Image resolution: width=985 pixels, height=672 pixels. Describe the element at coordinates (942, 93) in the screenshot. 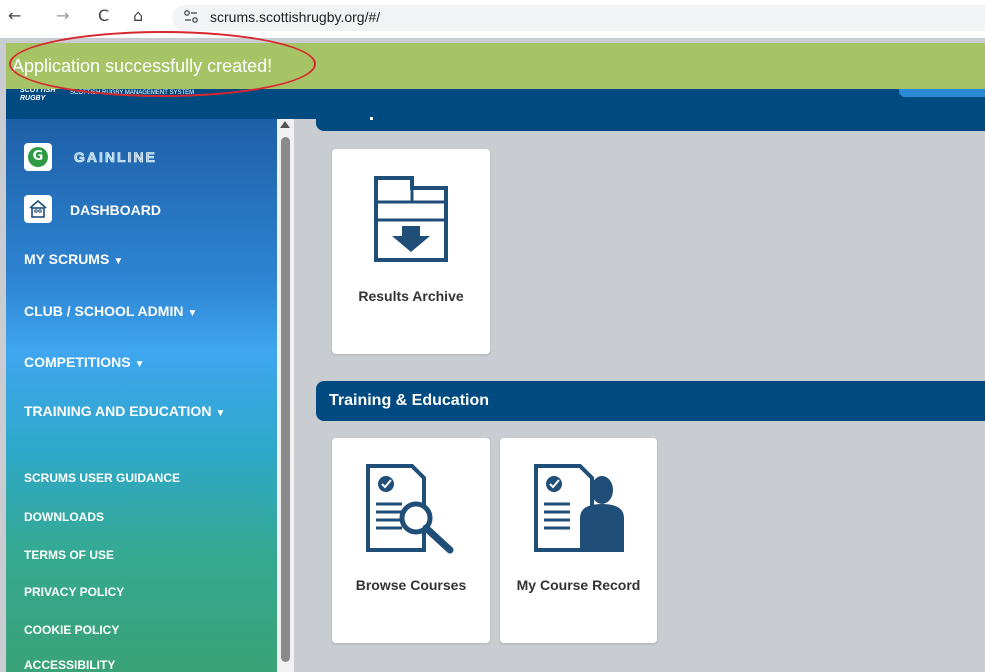

I see `header-button` at that location.